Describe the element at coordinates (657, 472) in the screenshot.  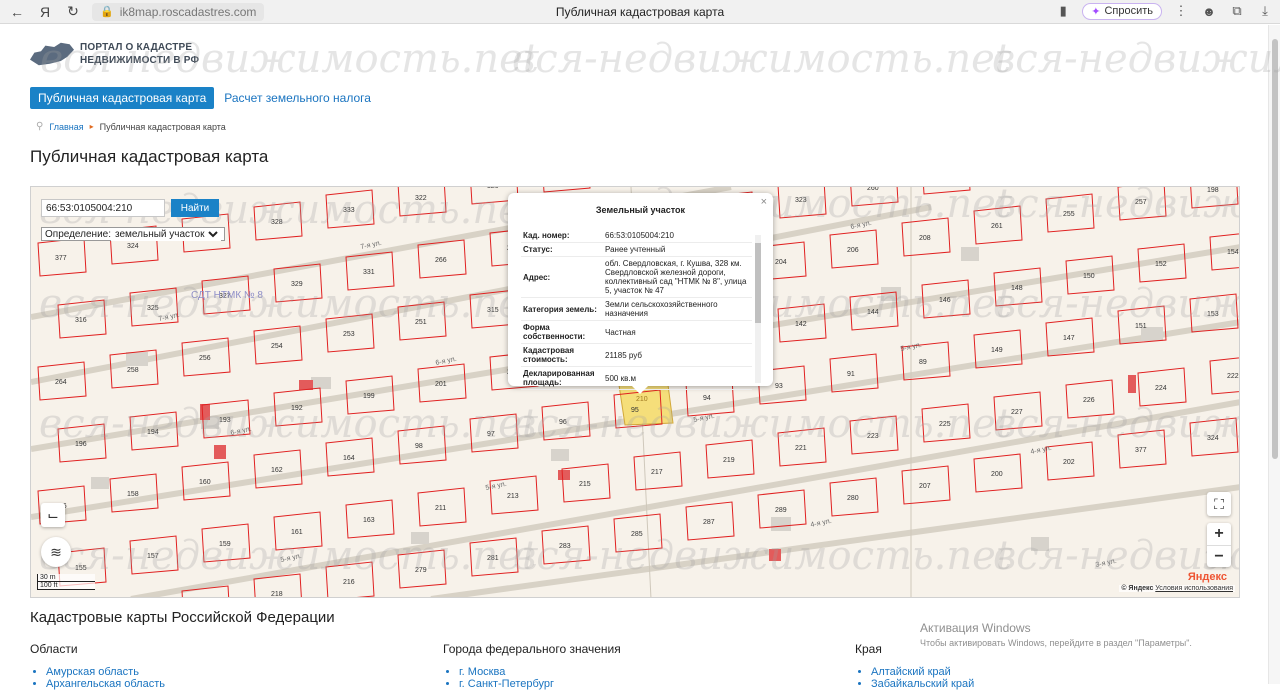
I see `parcel-number: 217` at that location.